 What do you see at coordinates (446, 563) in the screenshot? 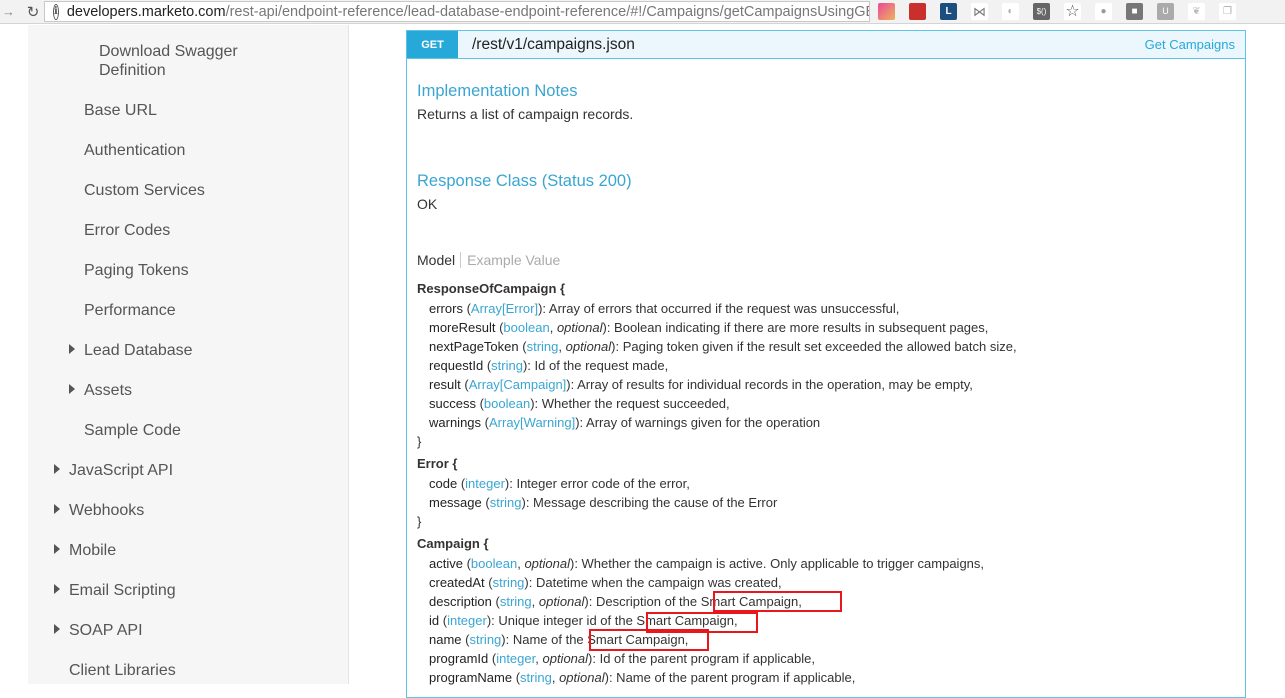
I see `property-name: active` at bounding box center [446, 563].